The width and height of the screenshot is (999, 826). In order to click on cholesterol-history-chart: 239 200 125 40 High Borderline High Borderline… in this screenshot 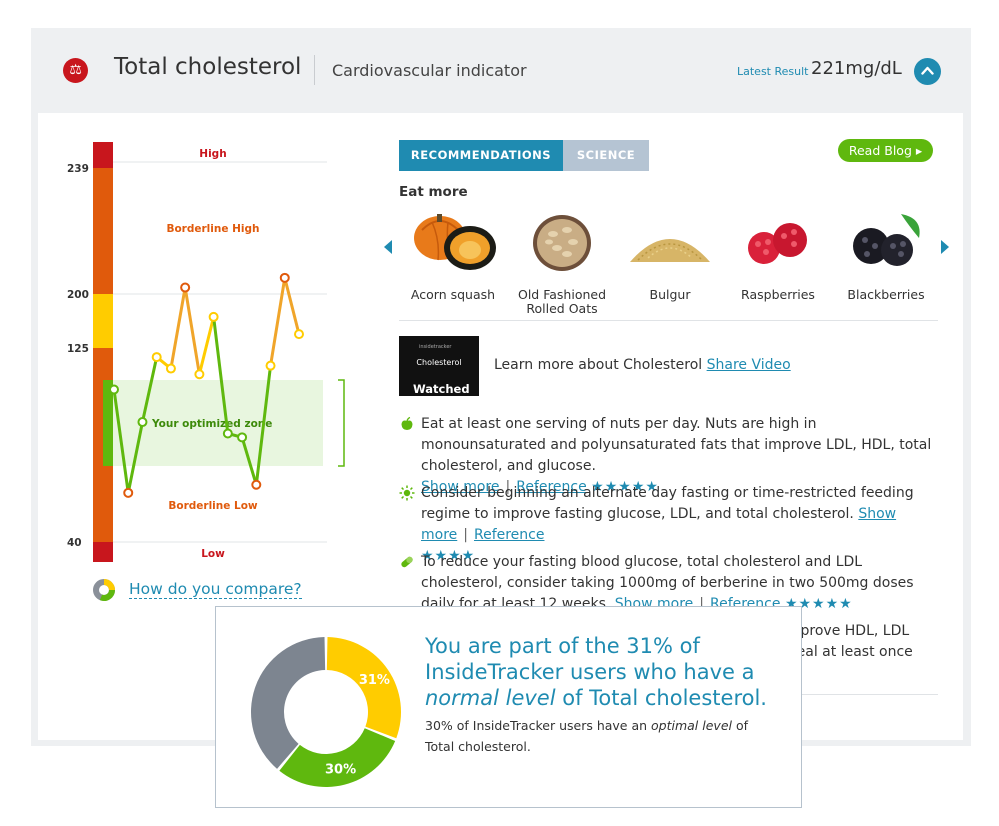, I will do `click(206, 352)`.